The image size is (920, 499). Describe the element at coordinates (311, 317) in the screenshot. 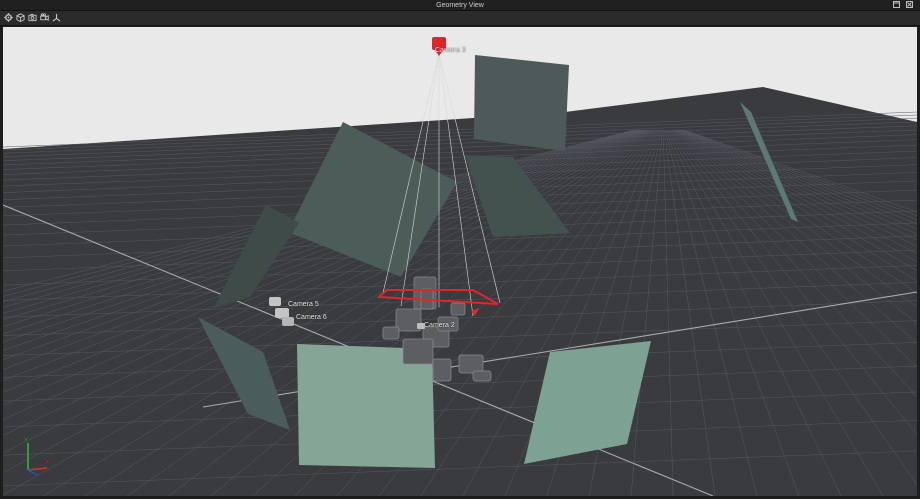

I see `camera-6-label: Camera 6` at that location.